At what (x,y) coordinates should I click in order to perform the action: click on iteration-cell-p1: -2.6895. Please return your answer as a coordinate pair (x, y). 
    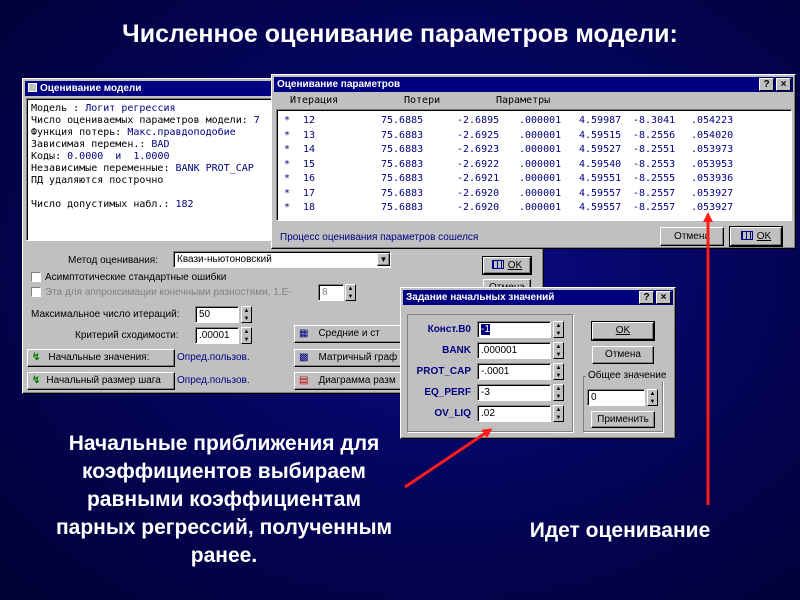
    Looking at the image, I should click on (478, 120).